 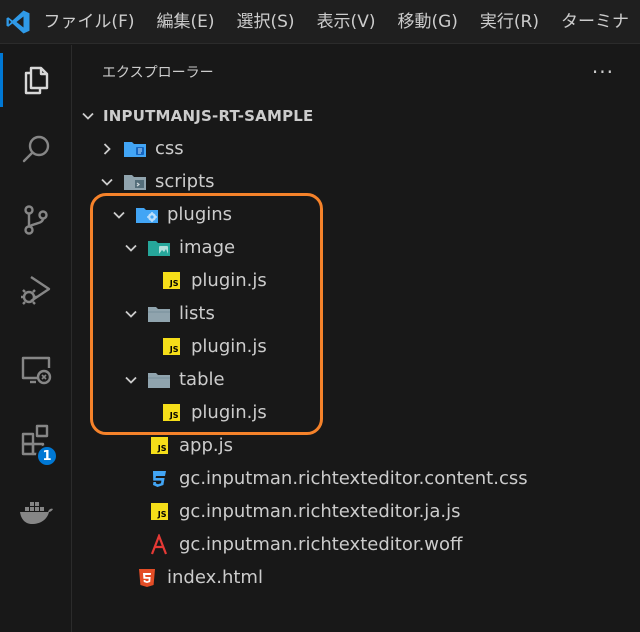 What do you see at coordinates (208, 115) in the screenshot?
I see `workspace-name: INPUTMANJS-RT-SAMPLE` at bounding box center [208, 115].